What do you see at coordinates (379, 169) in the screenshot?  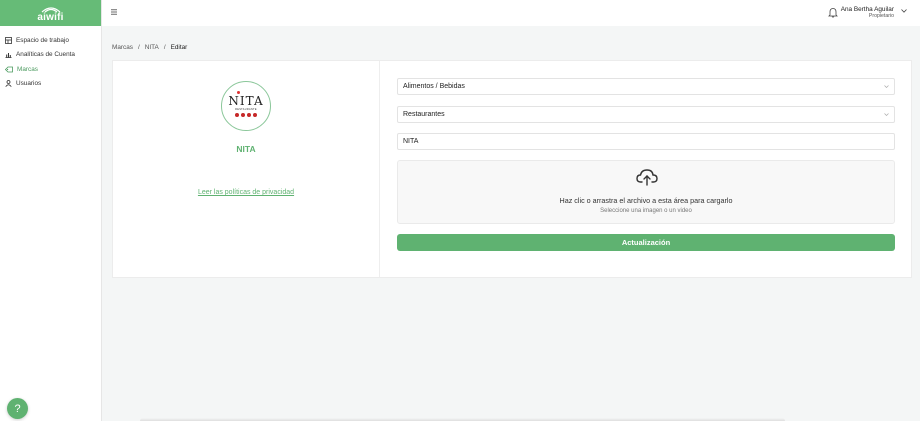 I see `card-divider` at bounding box center [379, 169].